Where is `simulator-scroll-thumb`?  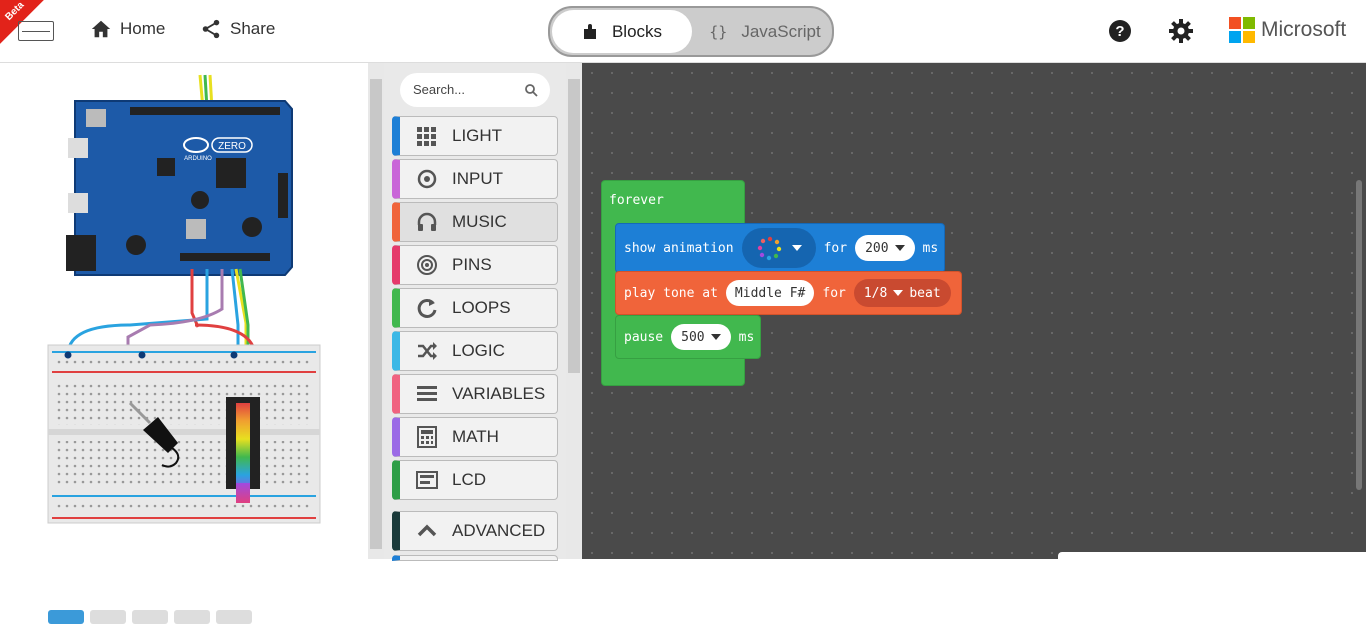
simulator-scroll-thumb is located at coordinates (376, 314).